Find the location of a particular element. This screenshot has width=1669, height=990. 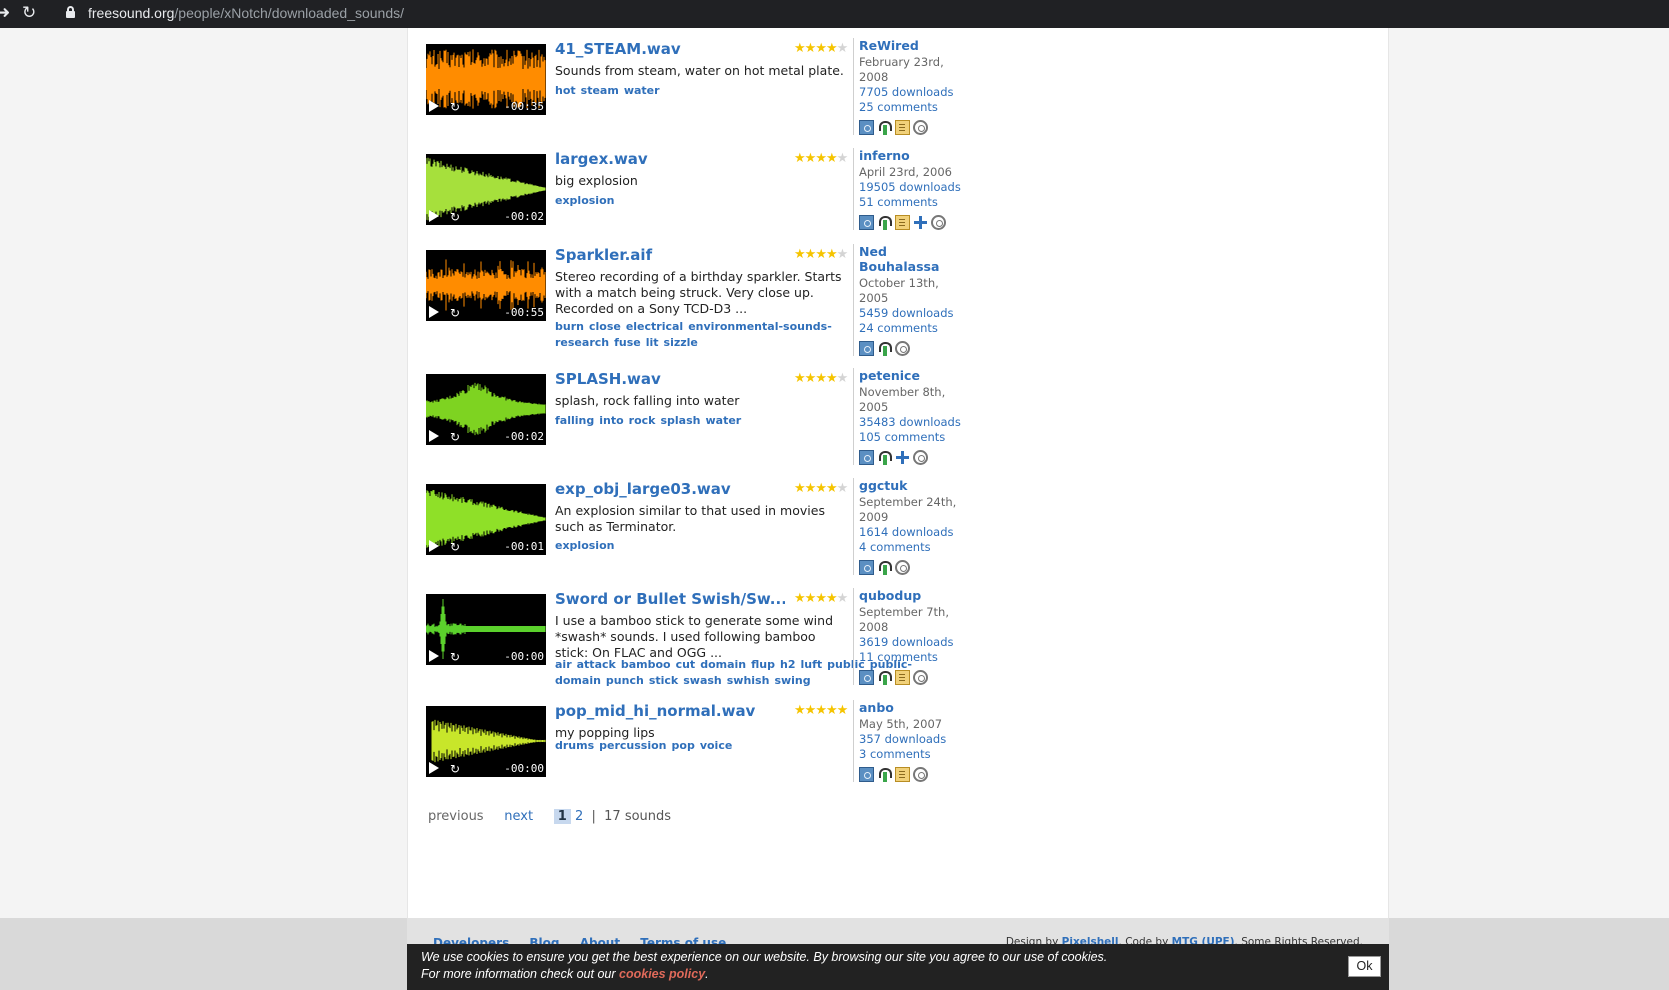

pager-next: next is located at coordinates (518, 816).